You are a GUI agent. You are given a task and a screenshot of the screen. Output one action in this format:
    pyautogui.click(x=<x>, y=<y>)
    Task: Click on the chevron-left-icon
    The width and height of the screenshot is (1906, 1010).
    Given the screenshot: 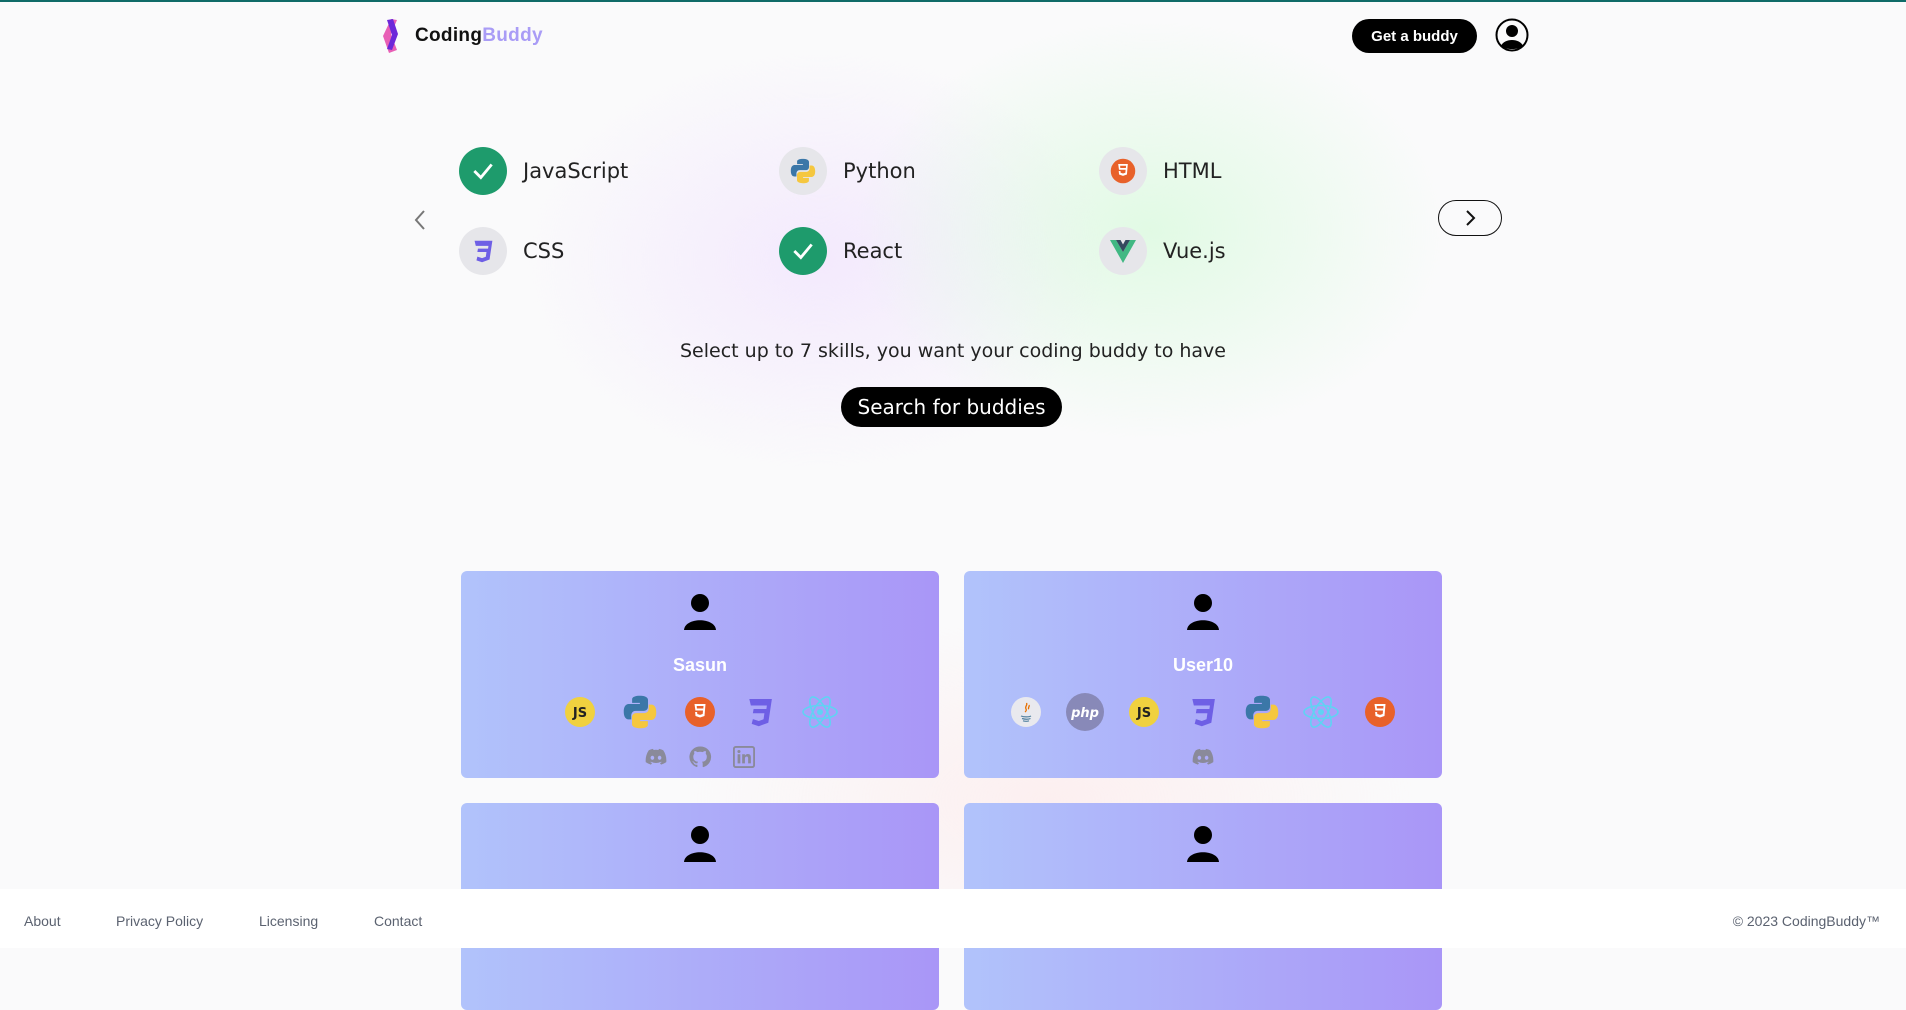 What is the action you would take?
    pyautogui.click(x=420, y=220)
    